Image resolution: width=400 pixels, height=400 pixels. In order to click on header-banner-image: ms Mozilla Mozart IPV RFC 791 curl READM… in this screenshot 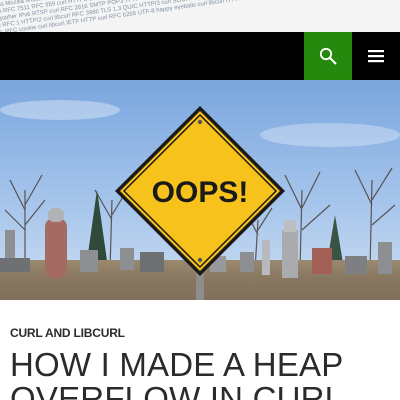, I will do `click(200, 16)`.